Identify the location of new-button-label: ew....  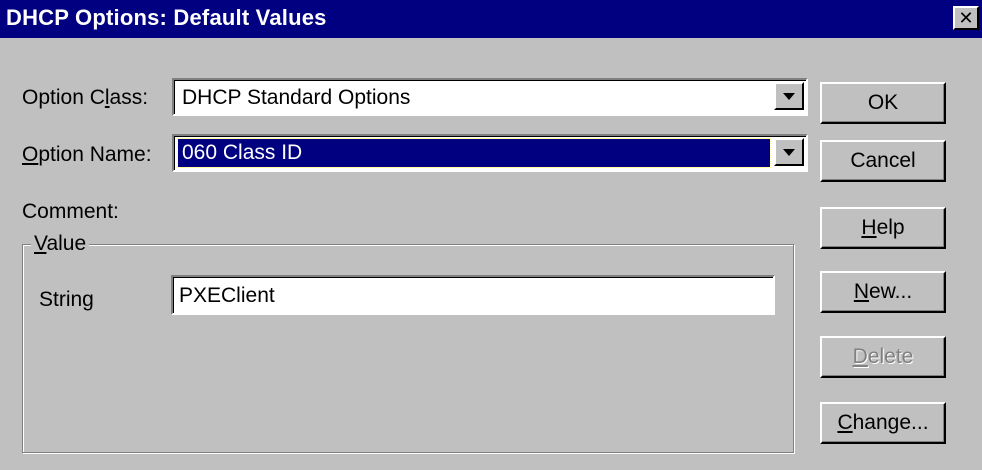
(890, 291).